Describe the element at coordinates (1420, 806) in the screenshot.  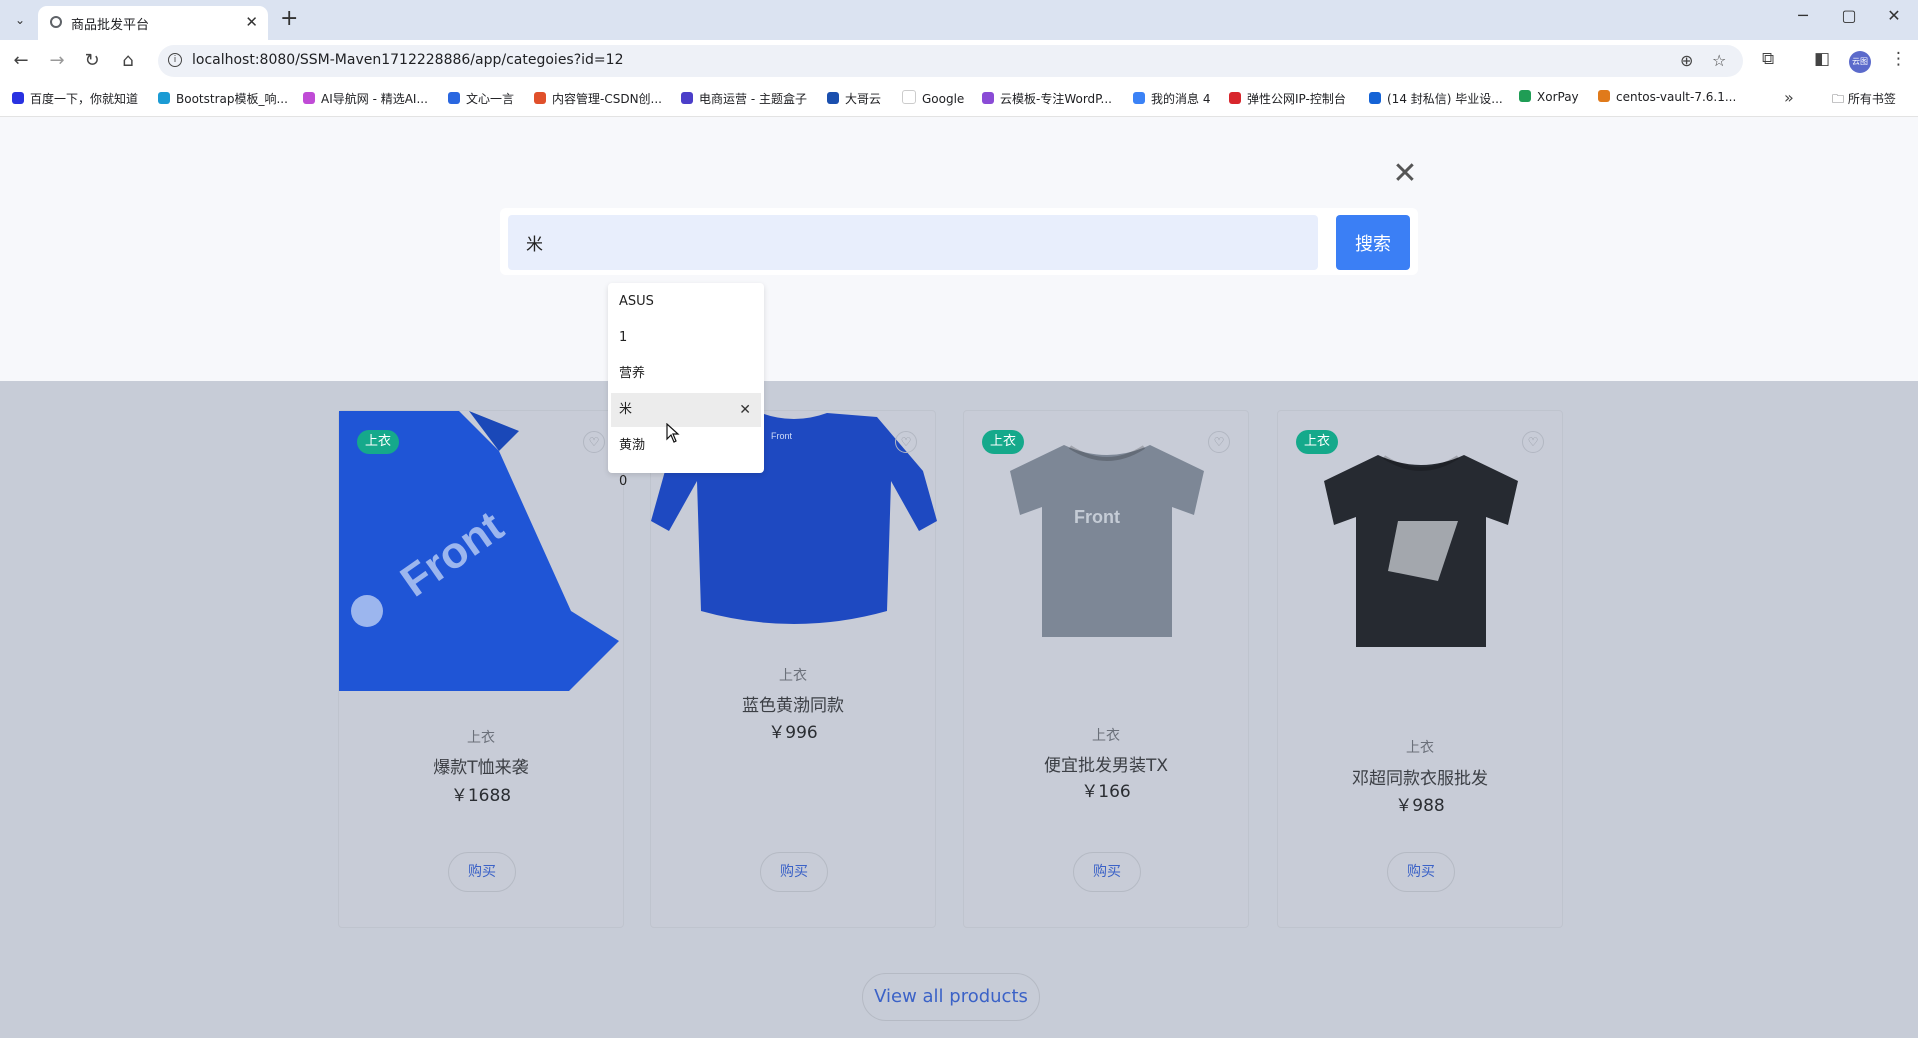
I see `product-price: ￥988` at that location.